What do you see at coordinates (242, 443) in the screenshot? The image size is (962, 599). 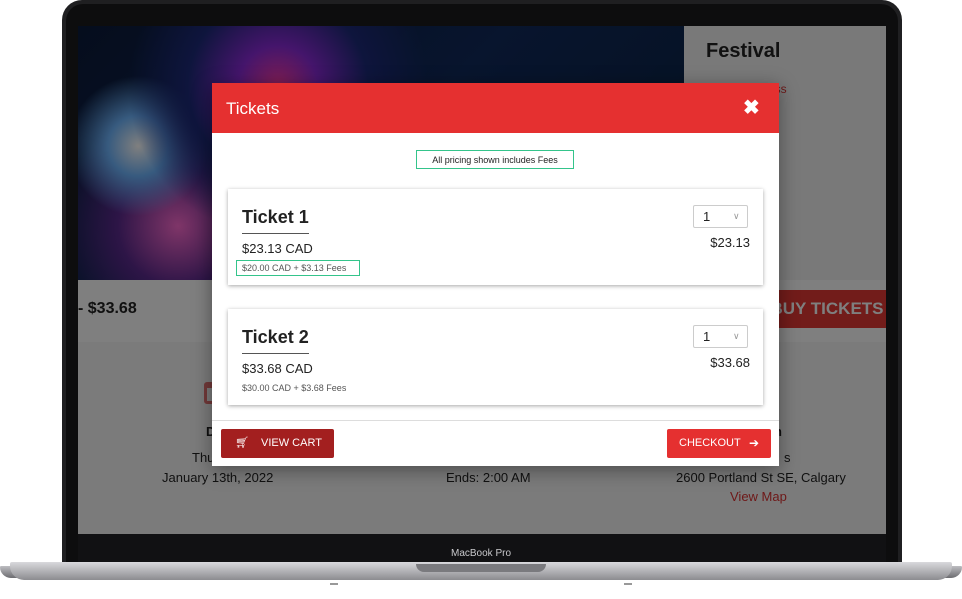 I see `cart-icon: 🛒︎` at bounding box center [242, 443].